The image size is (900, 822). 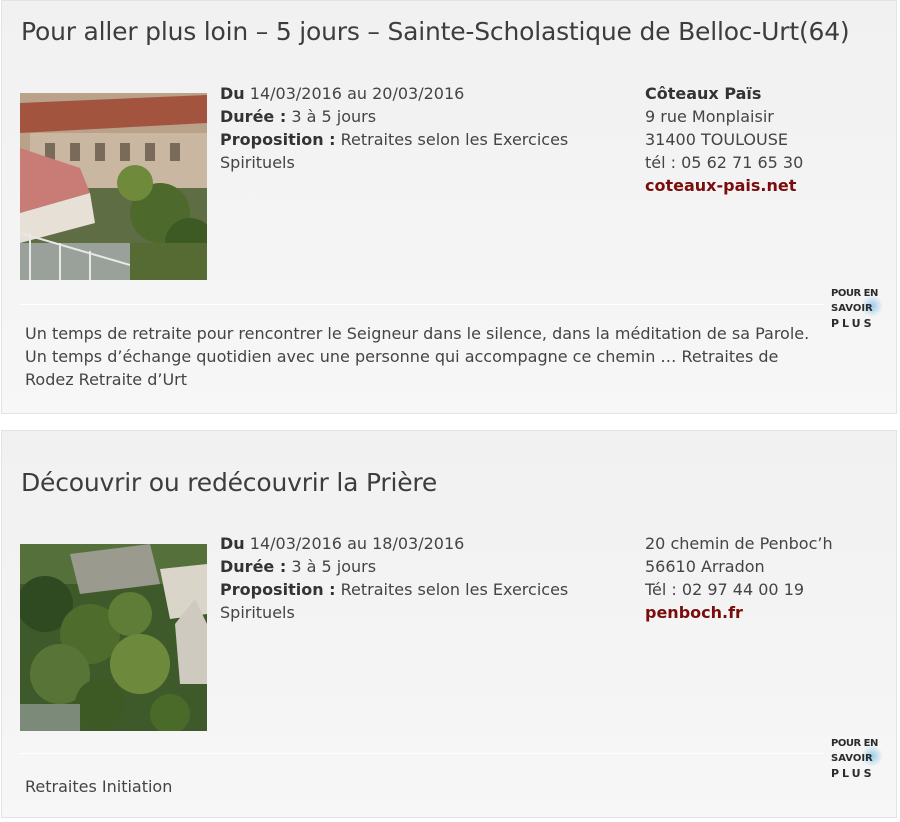 I want to click on contact-city: 56610 Arradon, so click(x=705, y=566).